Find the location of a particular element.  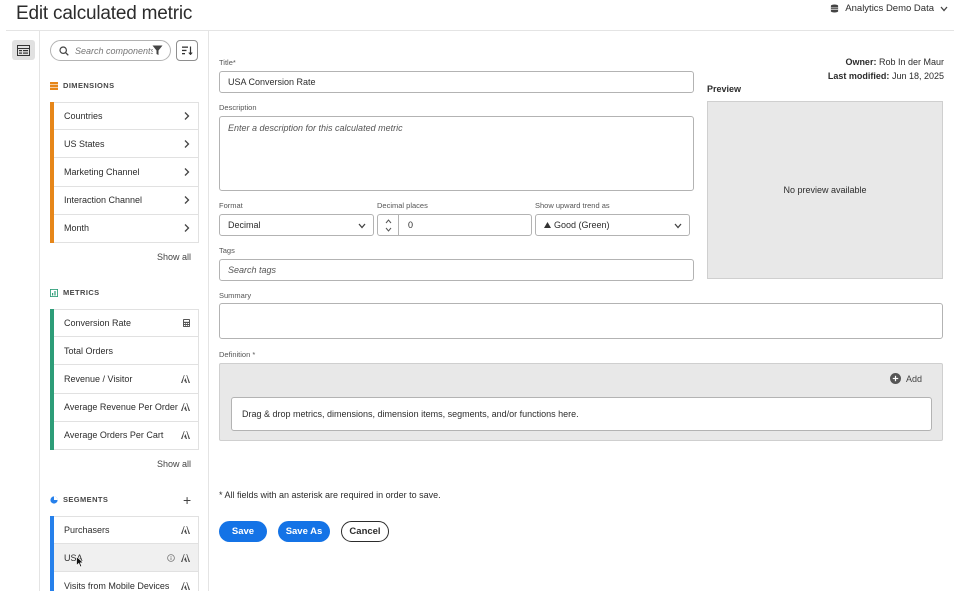

item-label: US States is located at coordinates (84, 143).